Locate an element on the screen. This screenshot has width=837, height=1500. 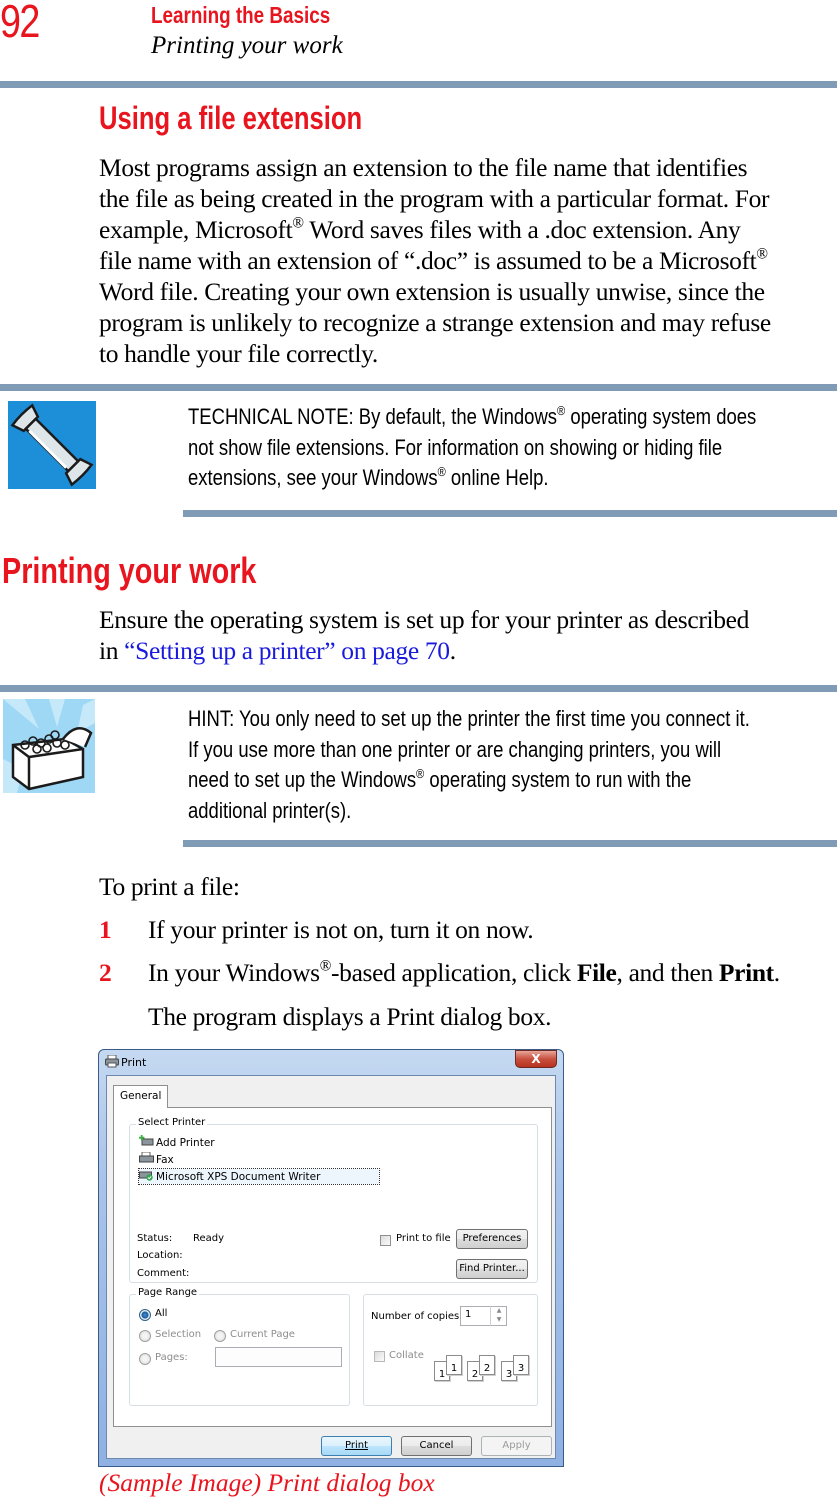
location-label: Location: is located at coordinates (160, 1255).